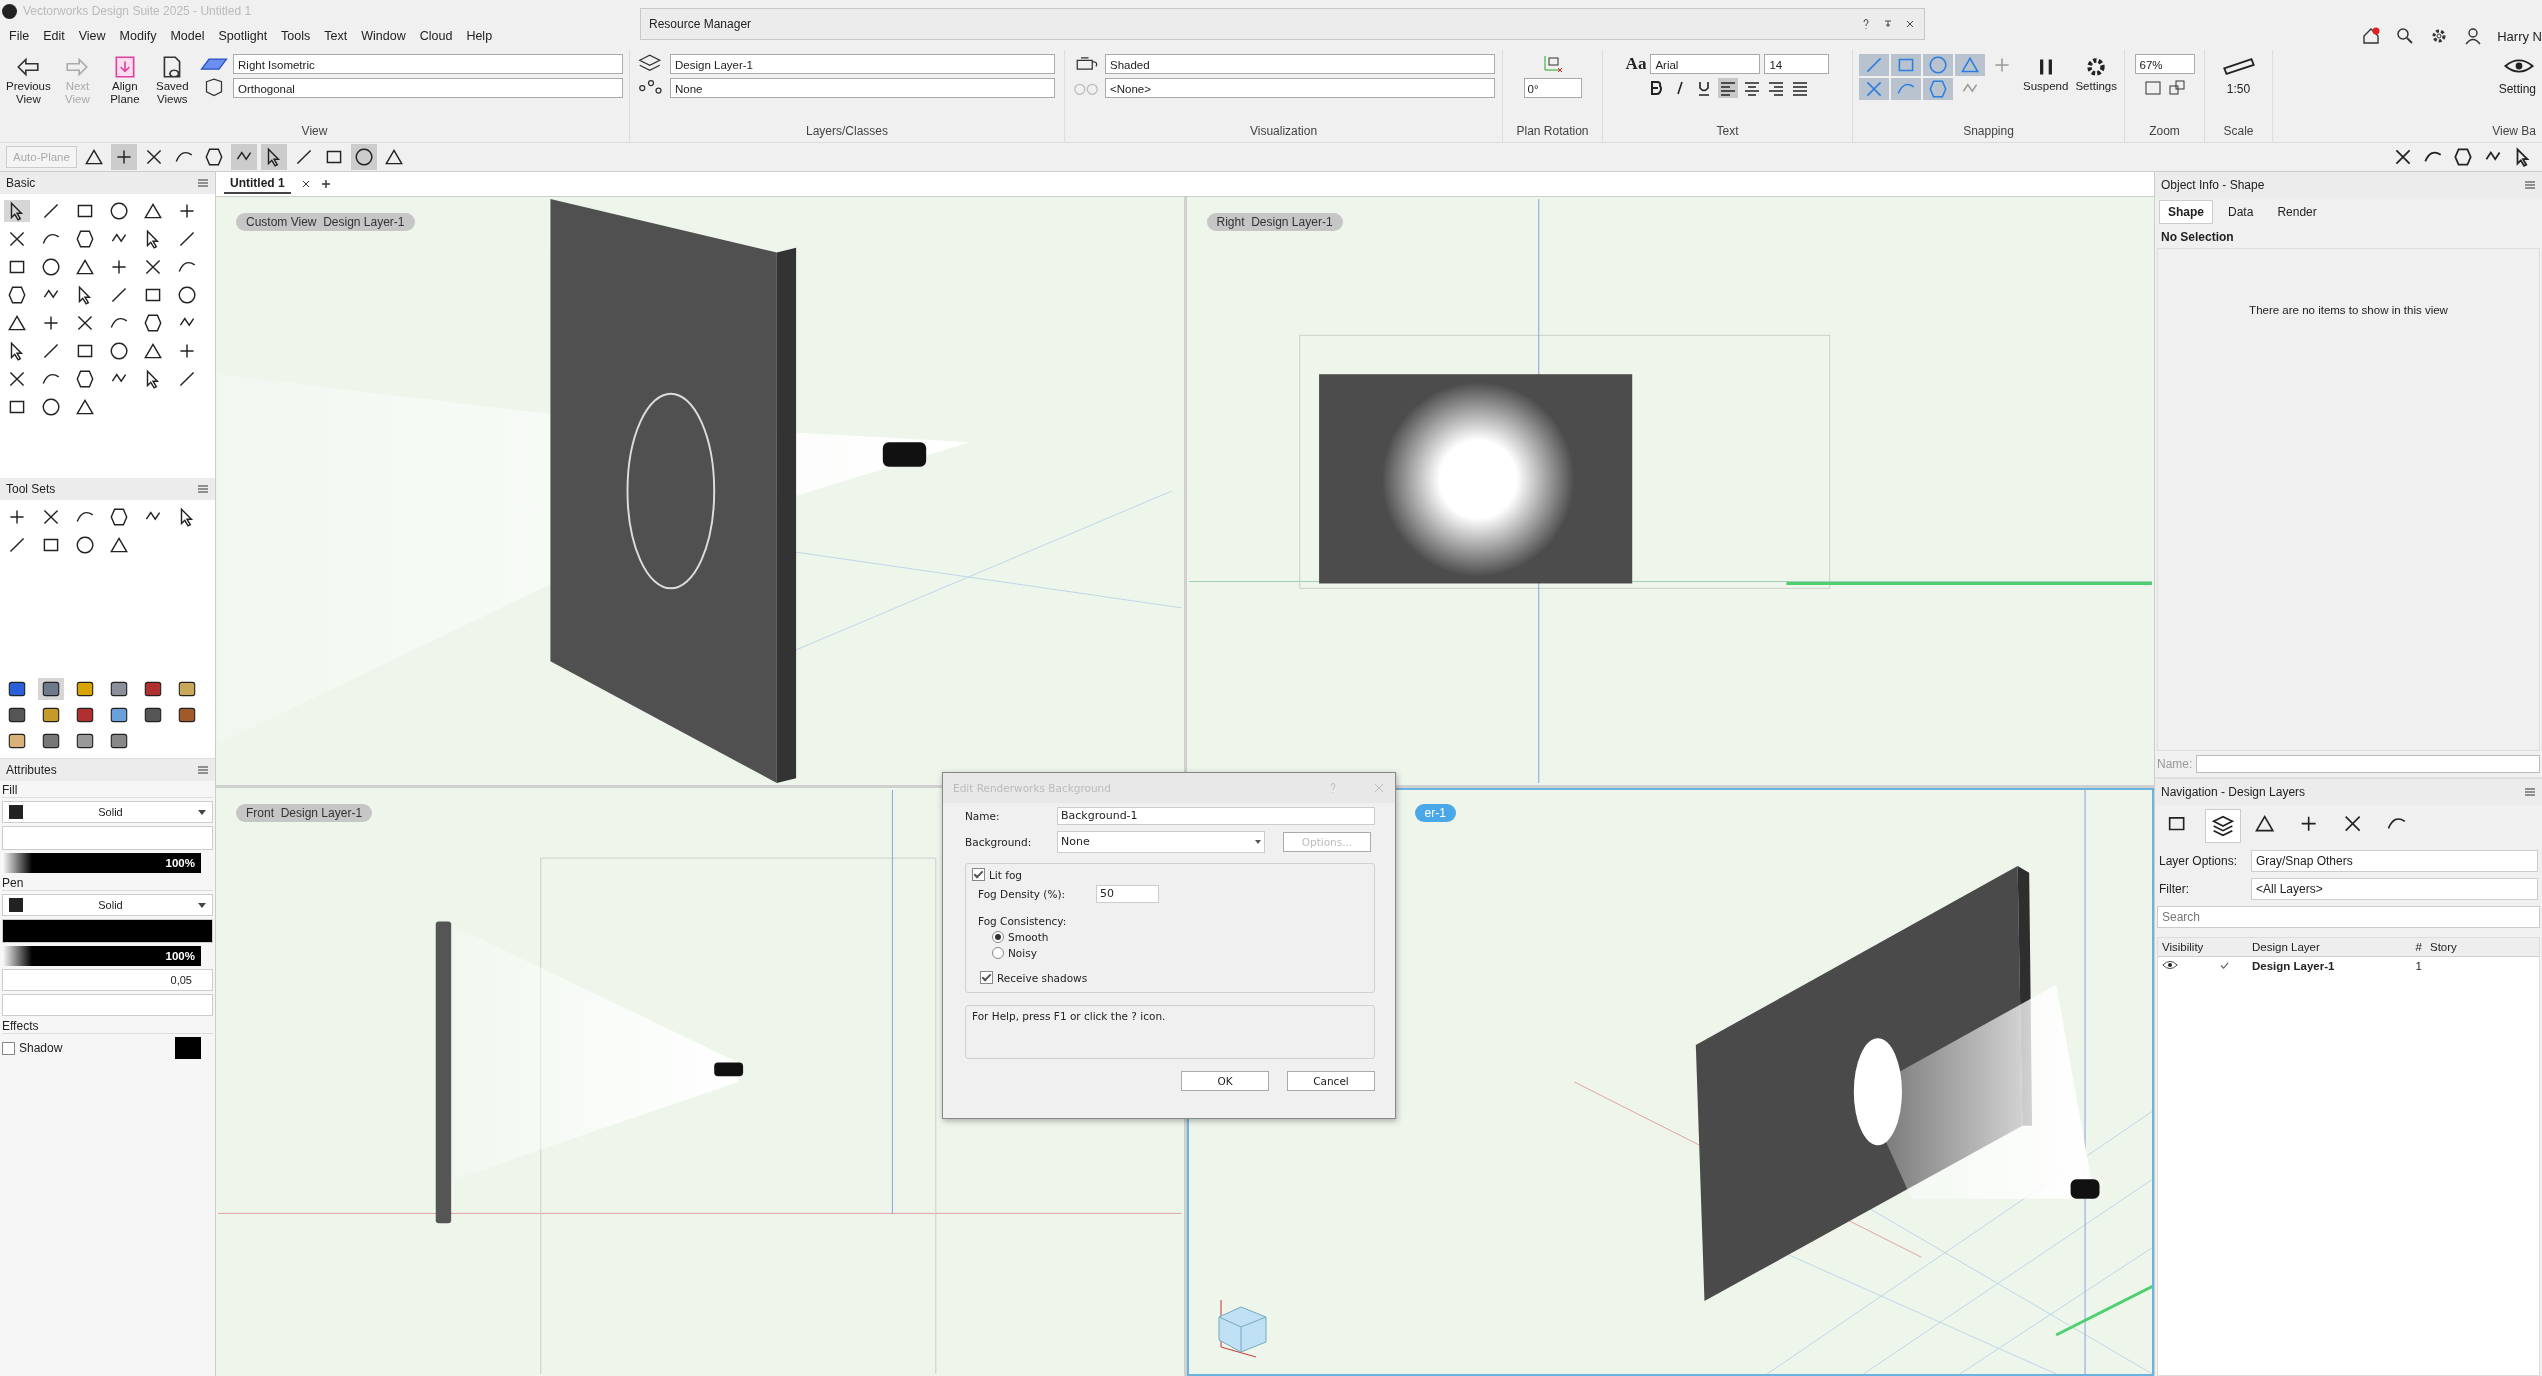 This screenshot has width=2542, height=1376. Describe the element at coordinates (1023, 921) in the screenshot. I see `field-label: Fog Consistency:` at that location.